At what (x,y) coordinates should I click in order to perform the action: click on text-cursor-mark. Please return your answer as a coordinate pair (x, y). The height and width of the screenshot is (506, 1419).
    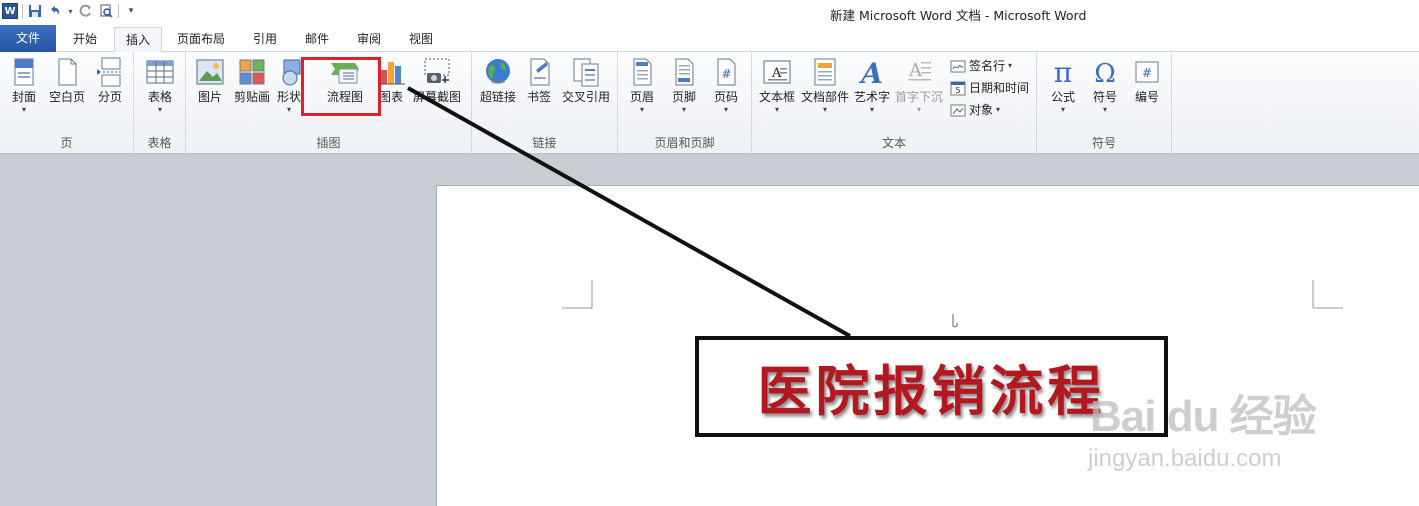
    Looking at the image, I should click on (955, 321).